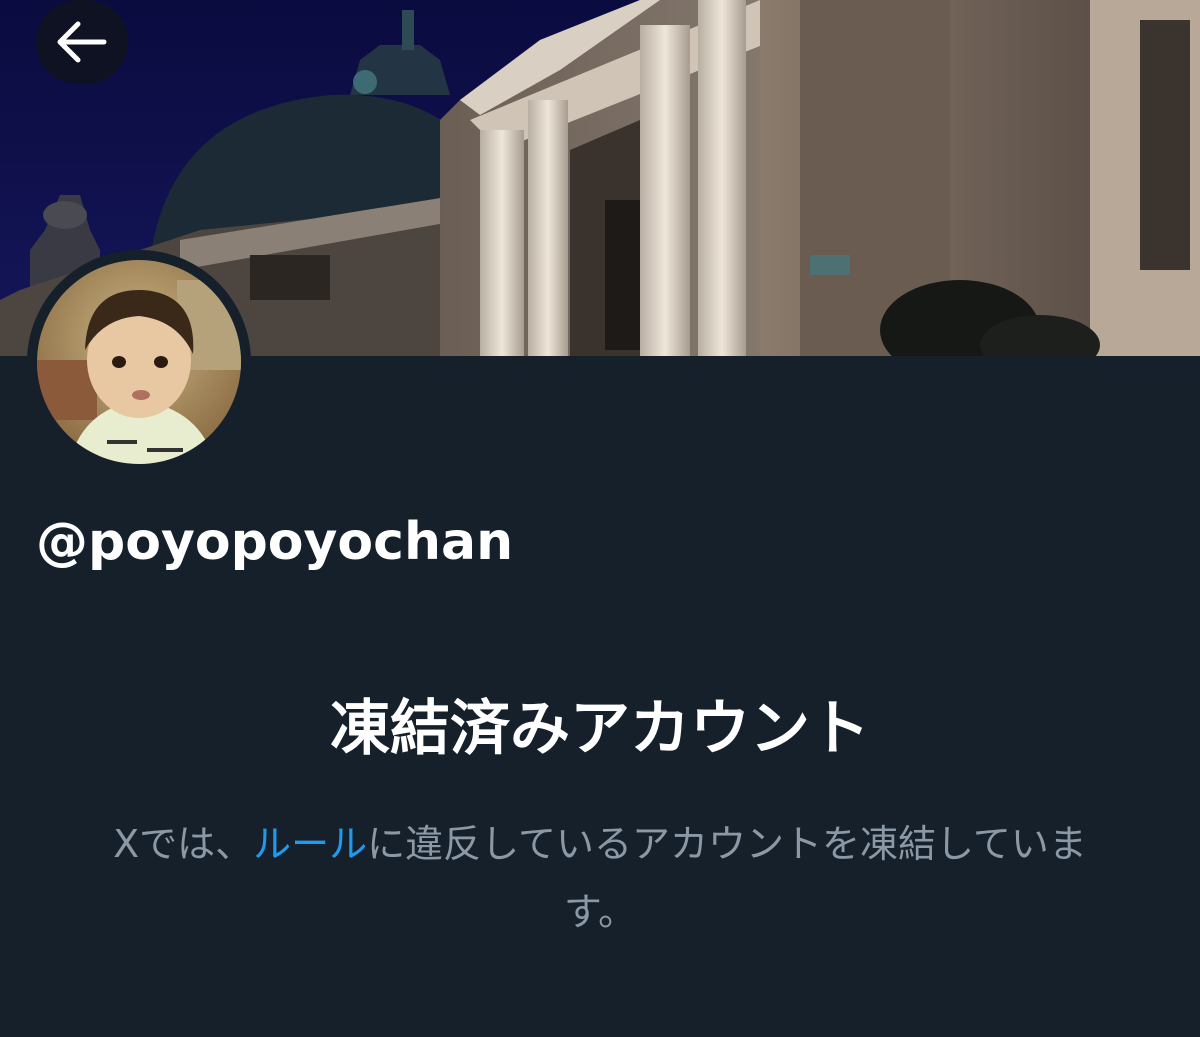 Image resolution: width=1200 pixels, height=1037 pixels. I want to click on suspended-account-title: 凍結済みアカウント, so click(600, 729).